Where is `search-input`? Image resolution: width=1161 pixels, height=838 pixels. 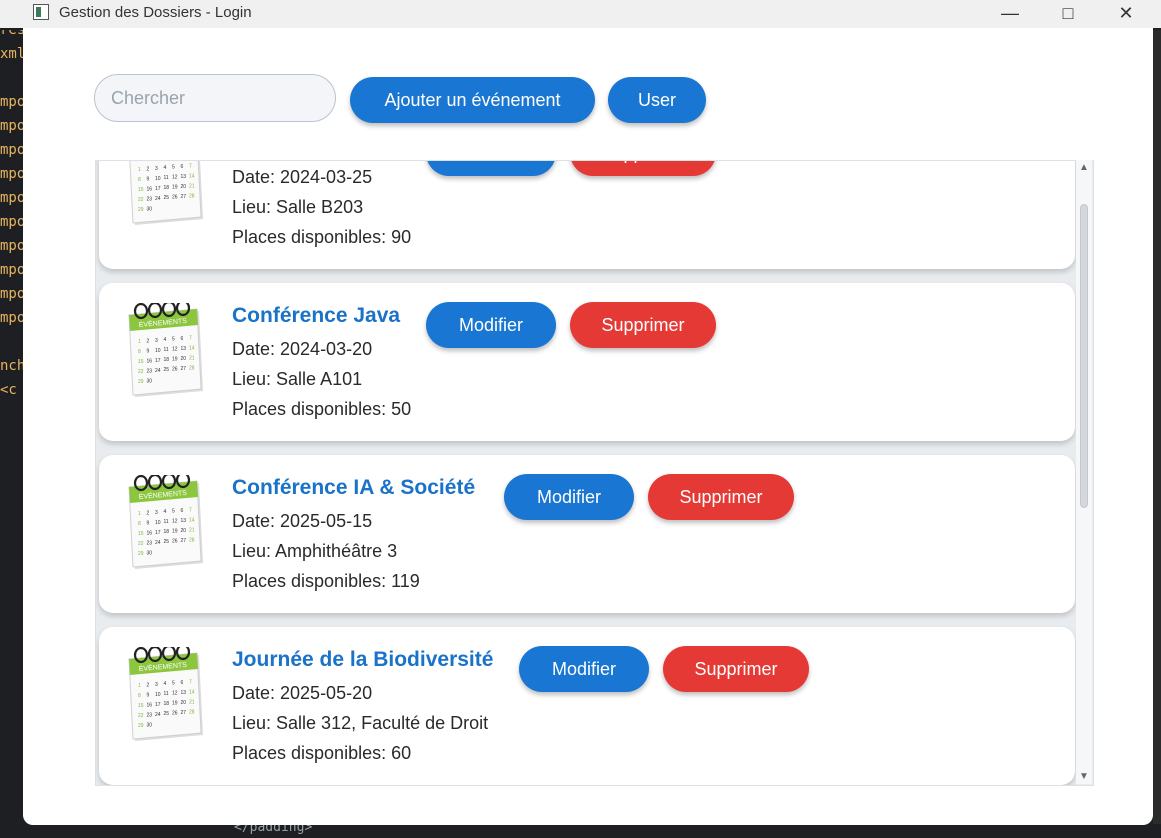
search-input is located at coordinates (215, 98).